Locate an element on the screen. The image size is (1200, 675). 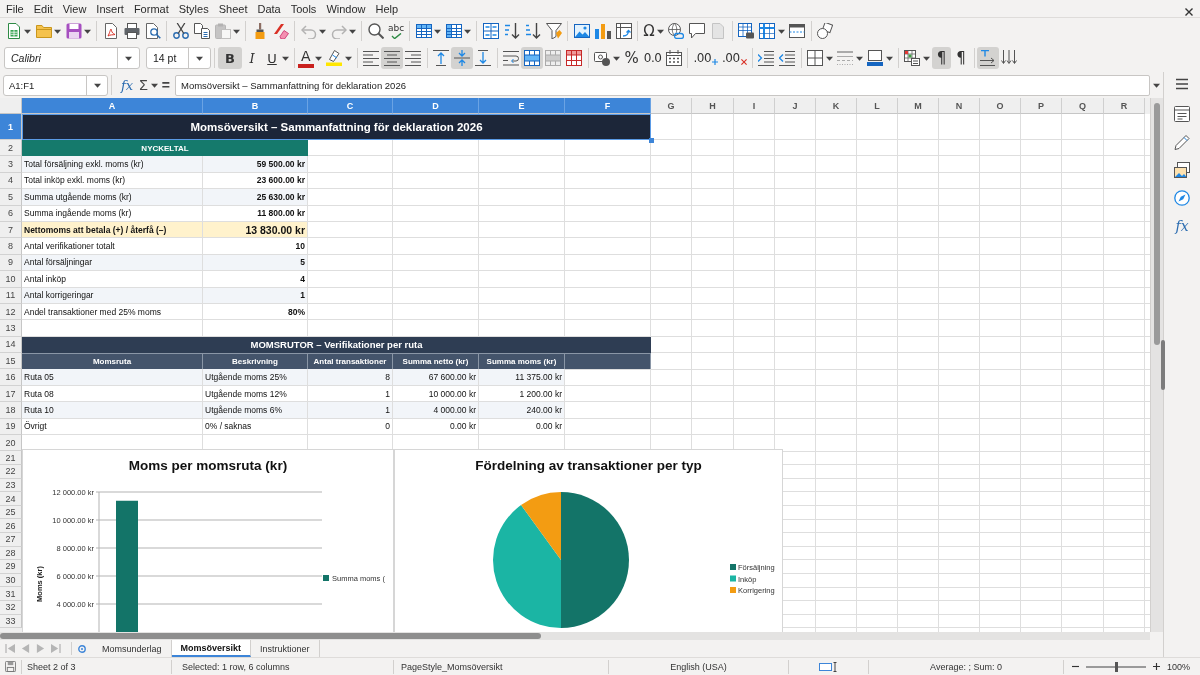
column-header: O is located at coordinates (1000, 106).